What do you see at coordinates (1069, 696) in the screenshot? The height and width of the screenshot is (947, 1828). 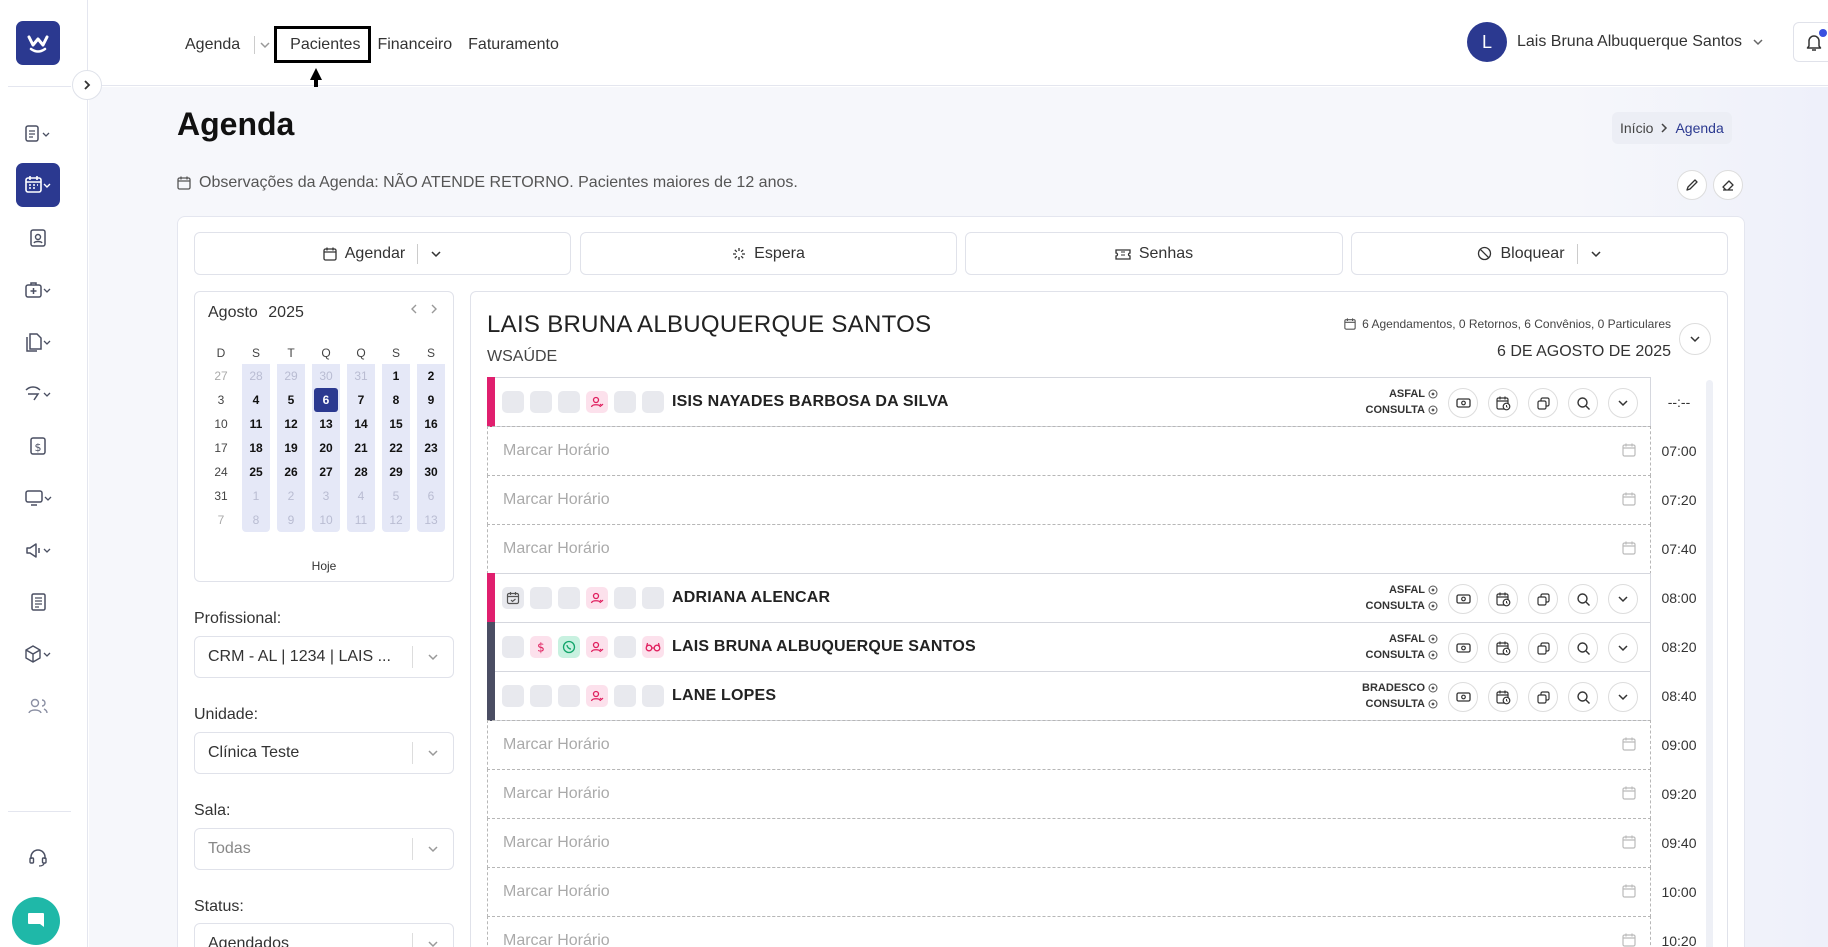 I see `appointment-card: LANE LOPES BRADESCO CONSULTA` at bounding box center [1069, 696].